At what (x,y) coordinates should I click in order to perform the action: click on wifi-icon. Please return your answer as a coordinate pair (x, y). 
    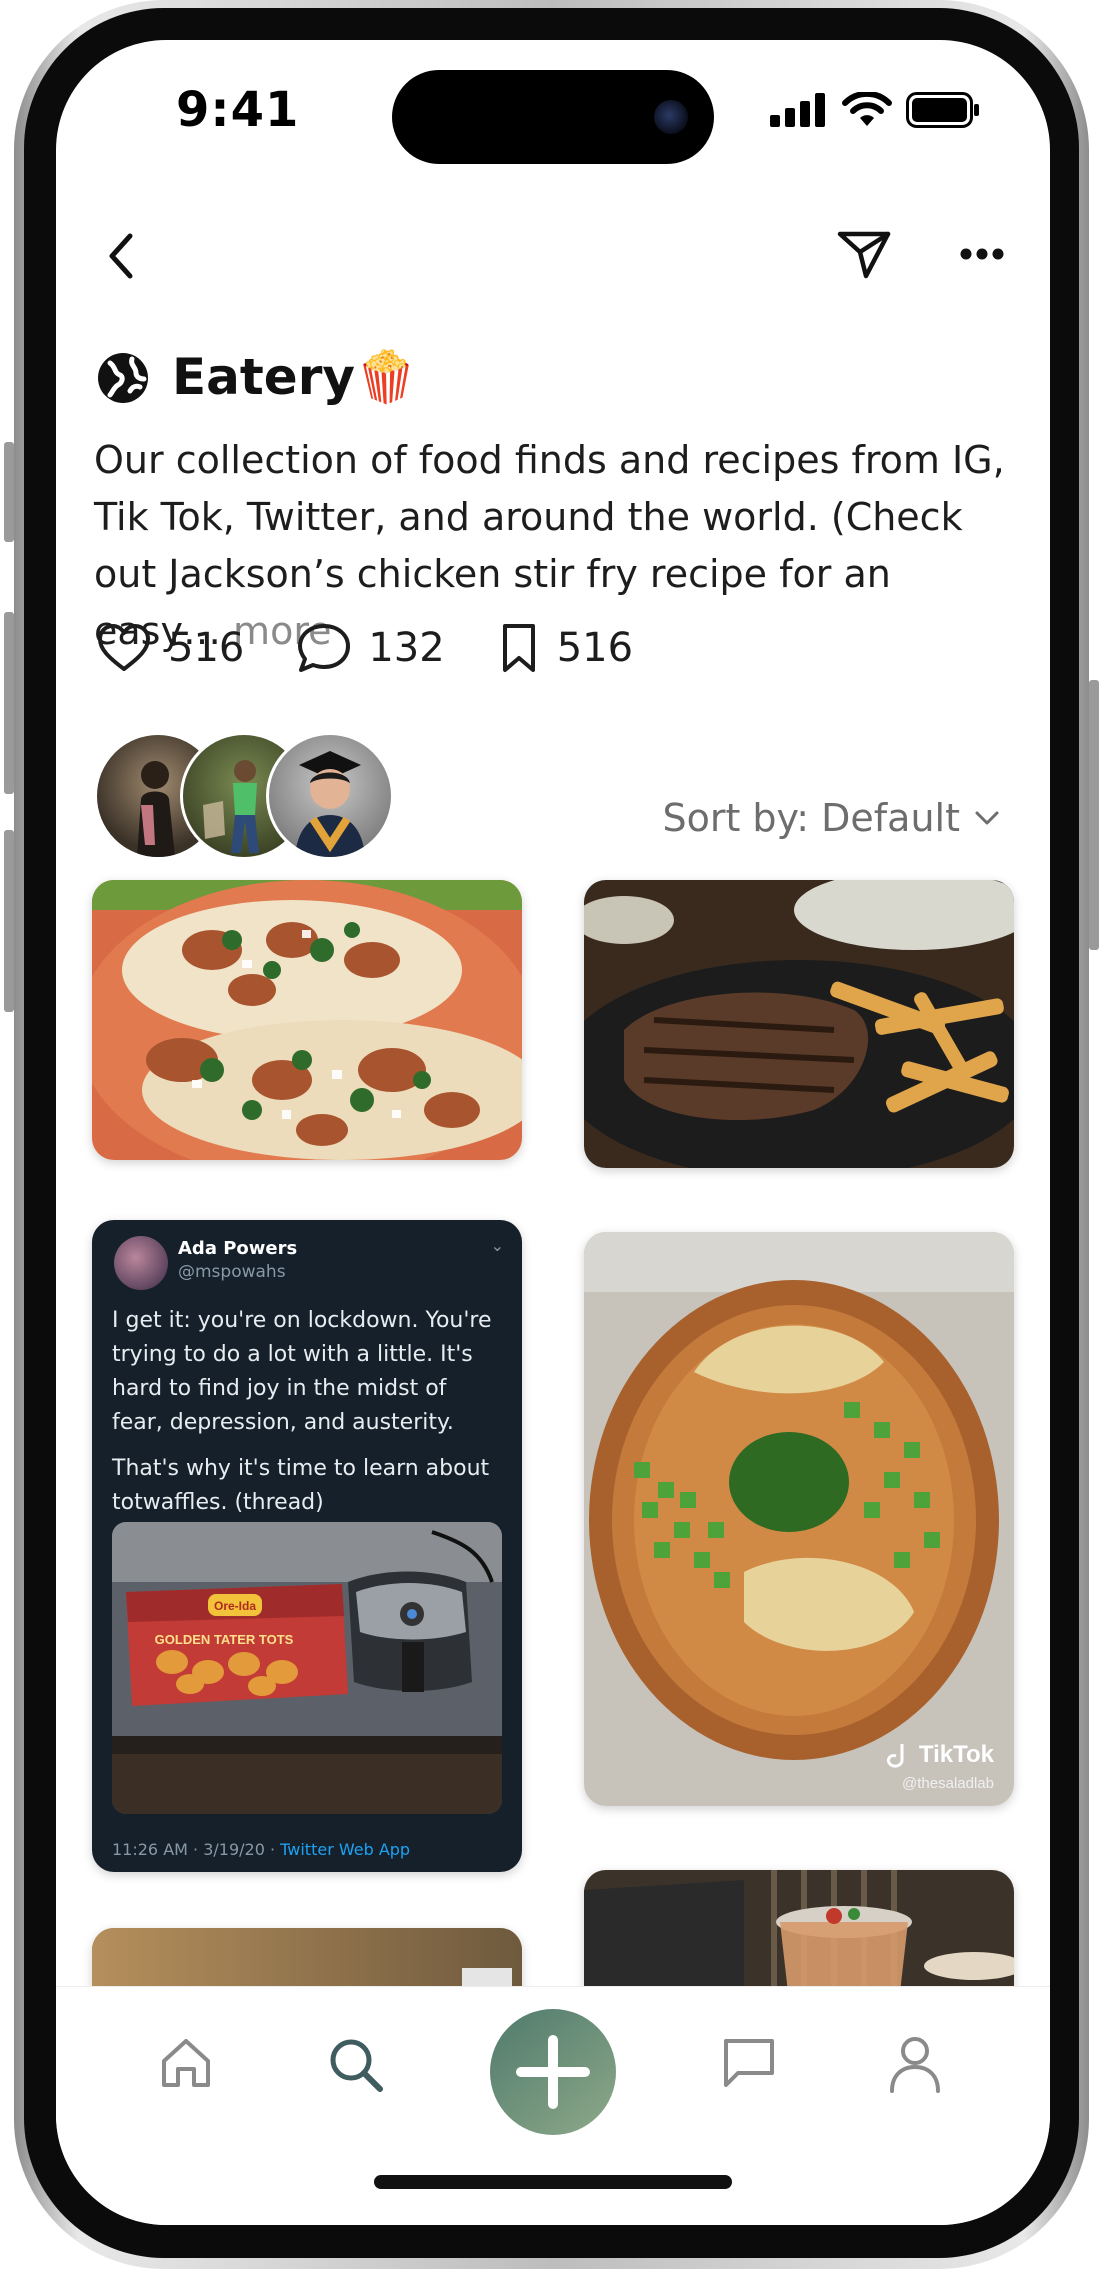
    Looking at the image, I should click on (867, 109).